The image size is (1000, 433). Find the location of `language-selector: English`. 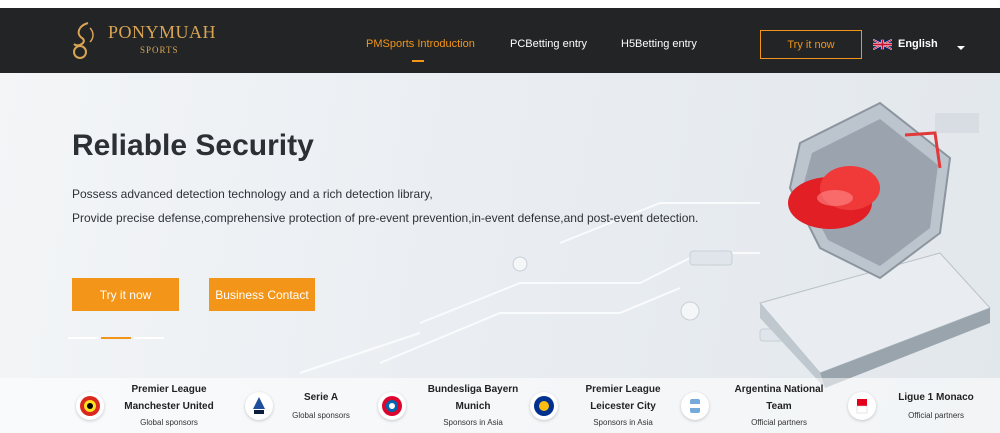

language-selector: English is located at coordinates (918, 44).